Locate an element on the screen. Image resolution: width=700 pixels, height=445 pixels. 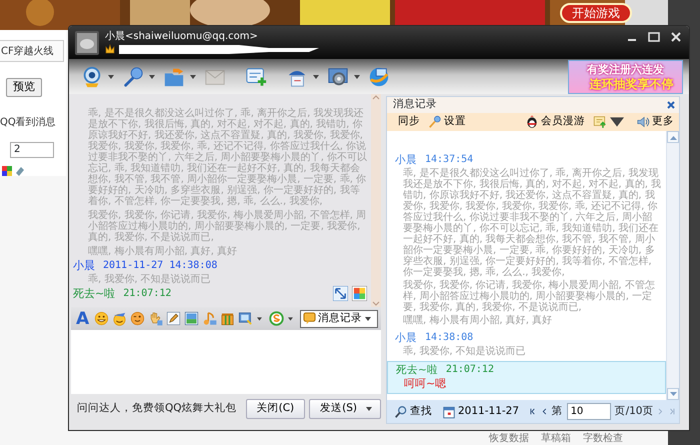
eraser-icon is located at coordinates (20, 171).